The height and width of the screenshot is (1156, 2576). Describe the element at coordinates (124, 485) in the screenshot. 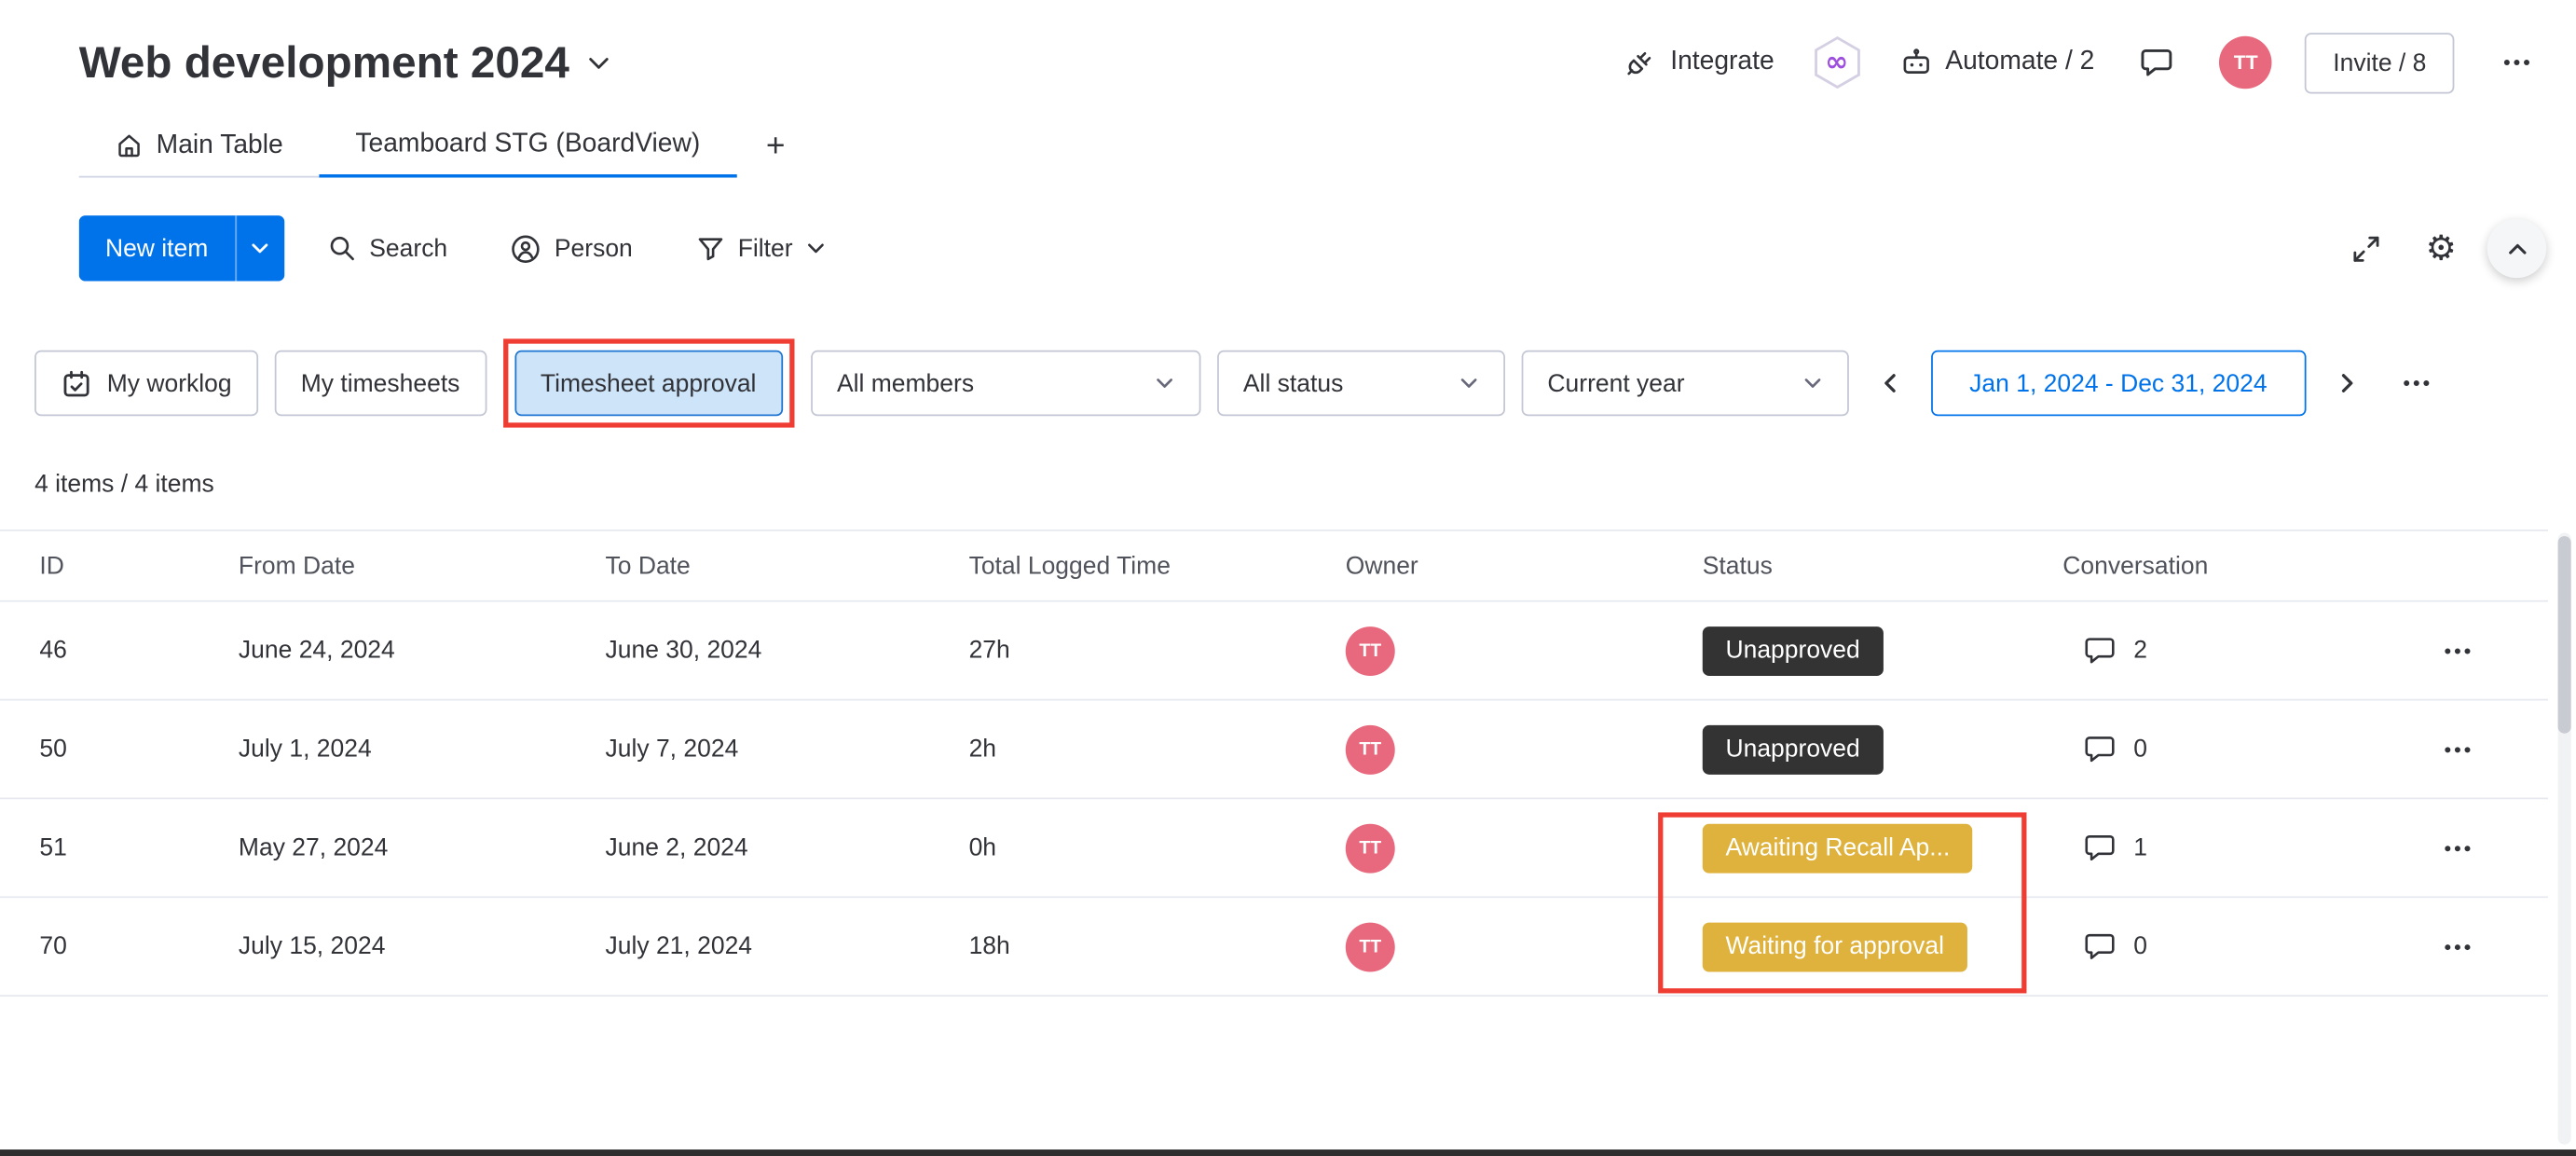

I see `items-summary: 4 items / 4 items` at that location.